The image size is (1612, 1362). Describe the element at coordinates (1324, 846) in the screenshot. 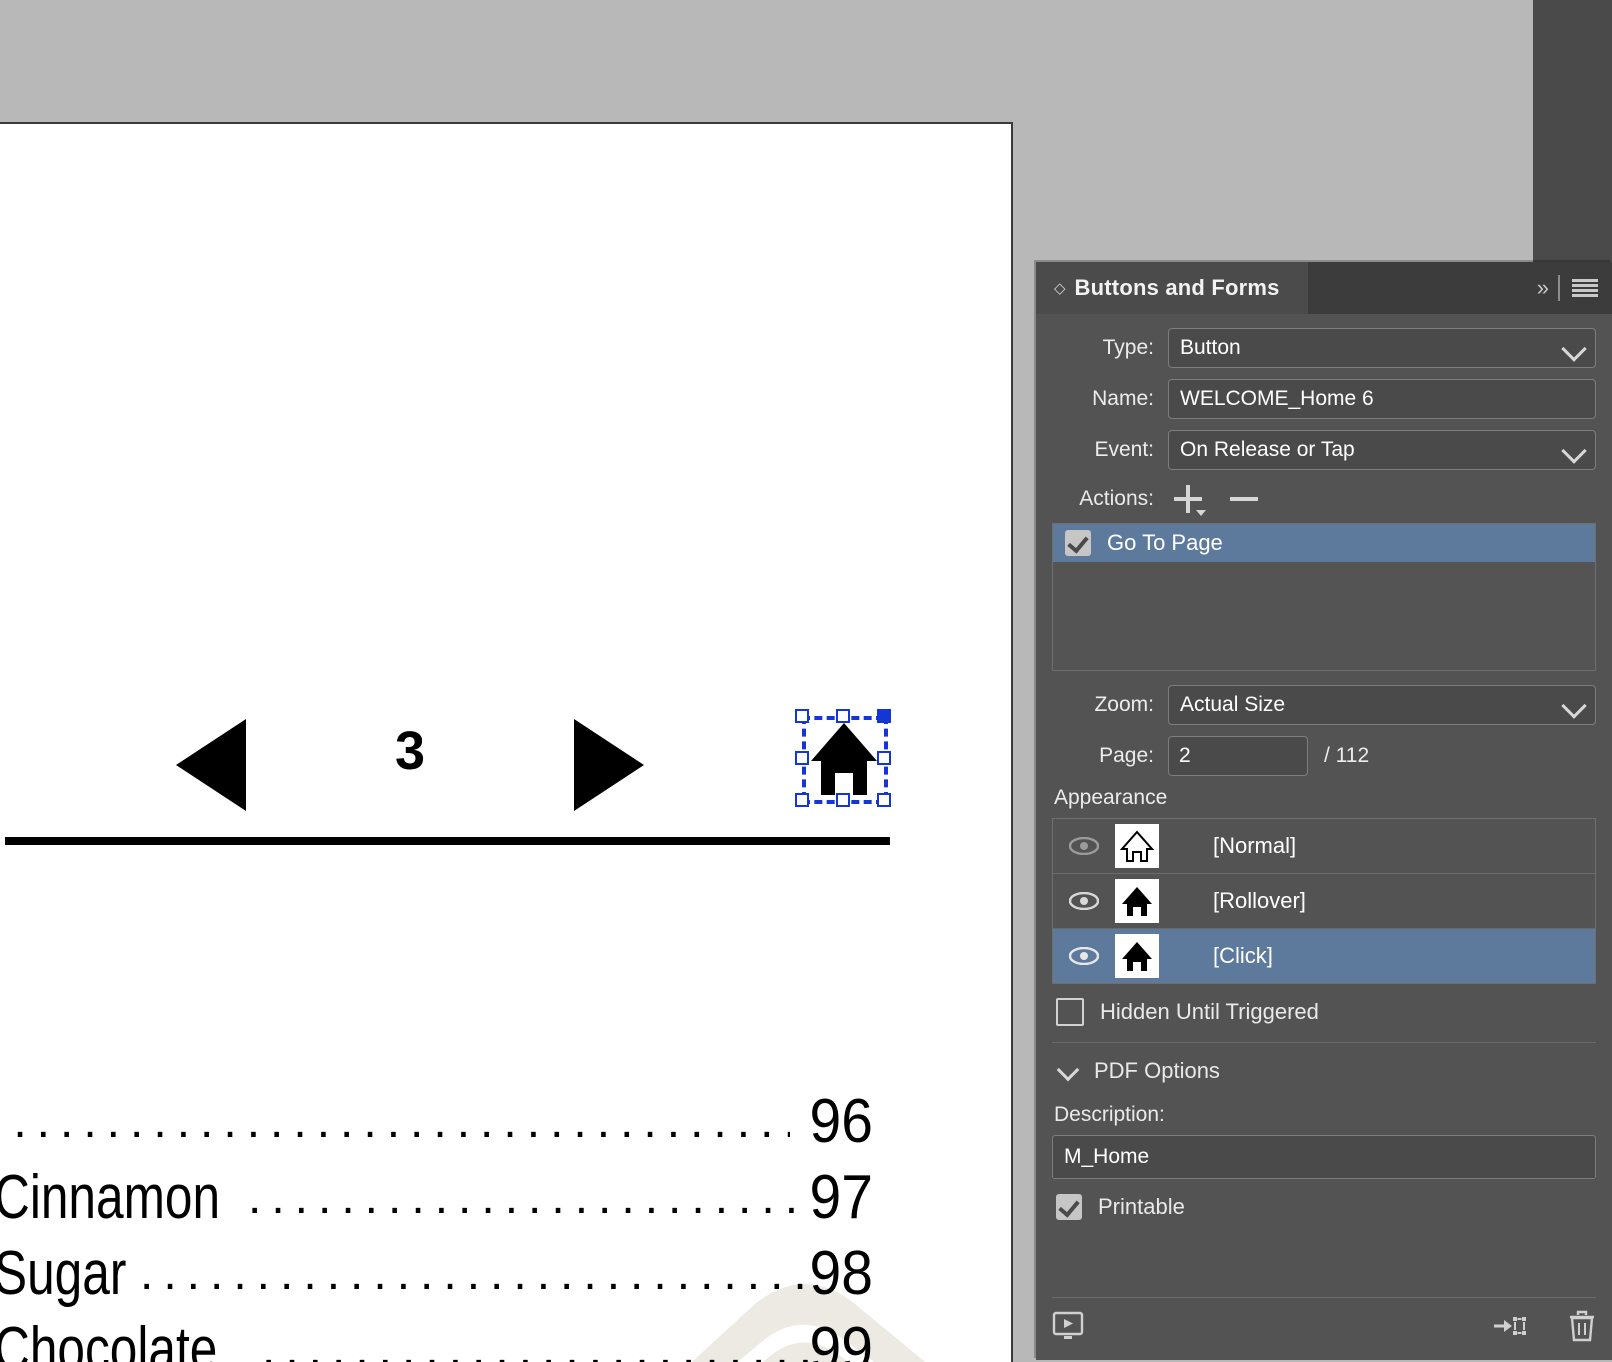

I see `appearance-row-normal: [Normal]` at that location.